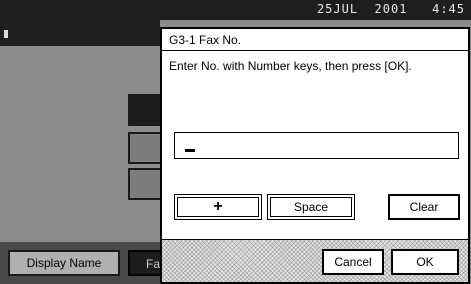 The image size is (471, 284). Describe the element at coordinates (80, 33) in the screenshot. I see `background-header-strip` at that location.